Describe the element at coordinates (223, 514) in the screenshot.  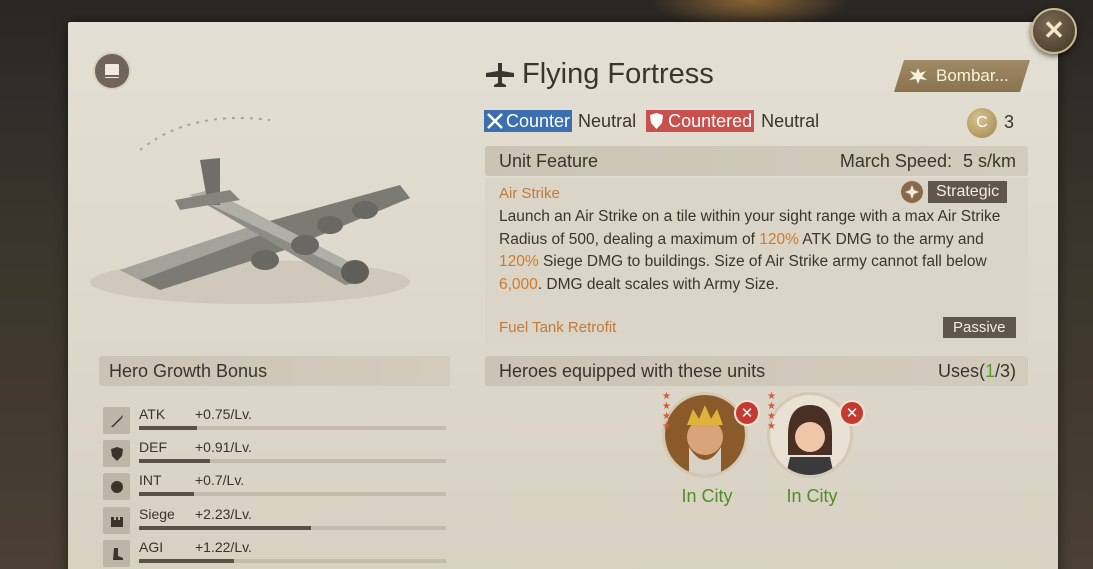
I see `stat-value: +2.23/Lv.` at that location.